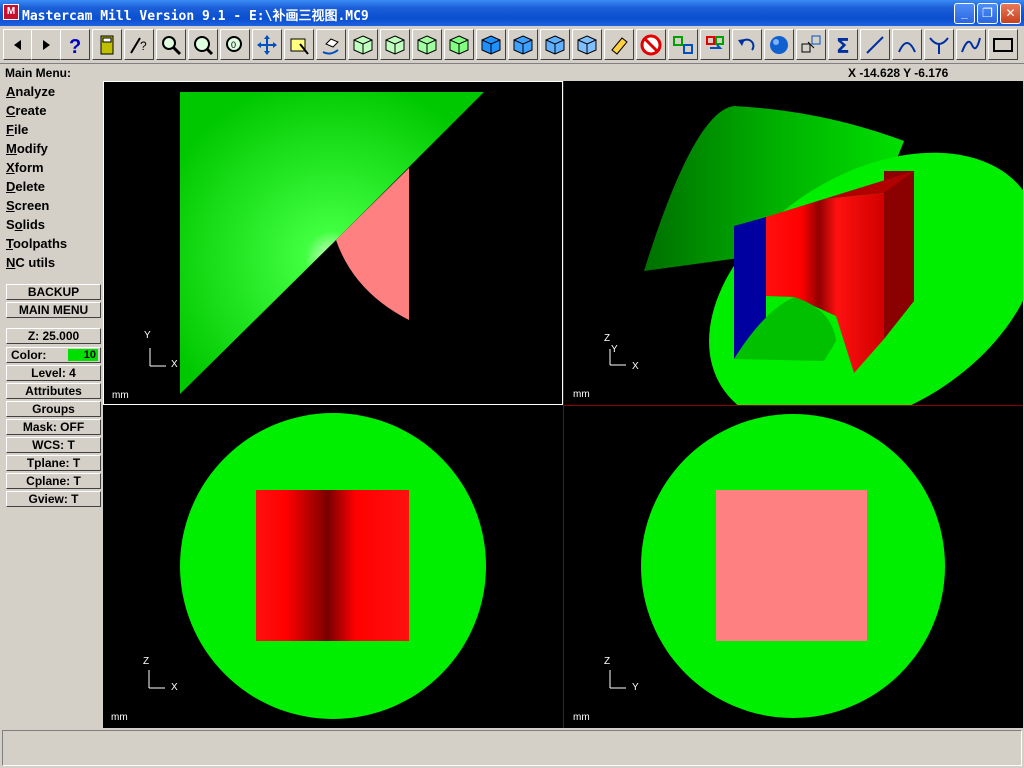 The image size is (1024, 768). I want to click on unit-label: mm, so click(119, 717).